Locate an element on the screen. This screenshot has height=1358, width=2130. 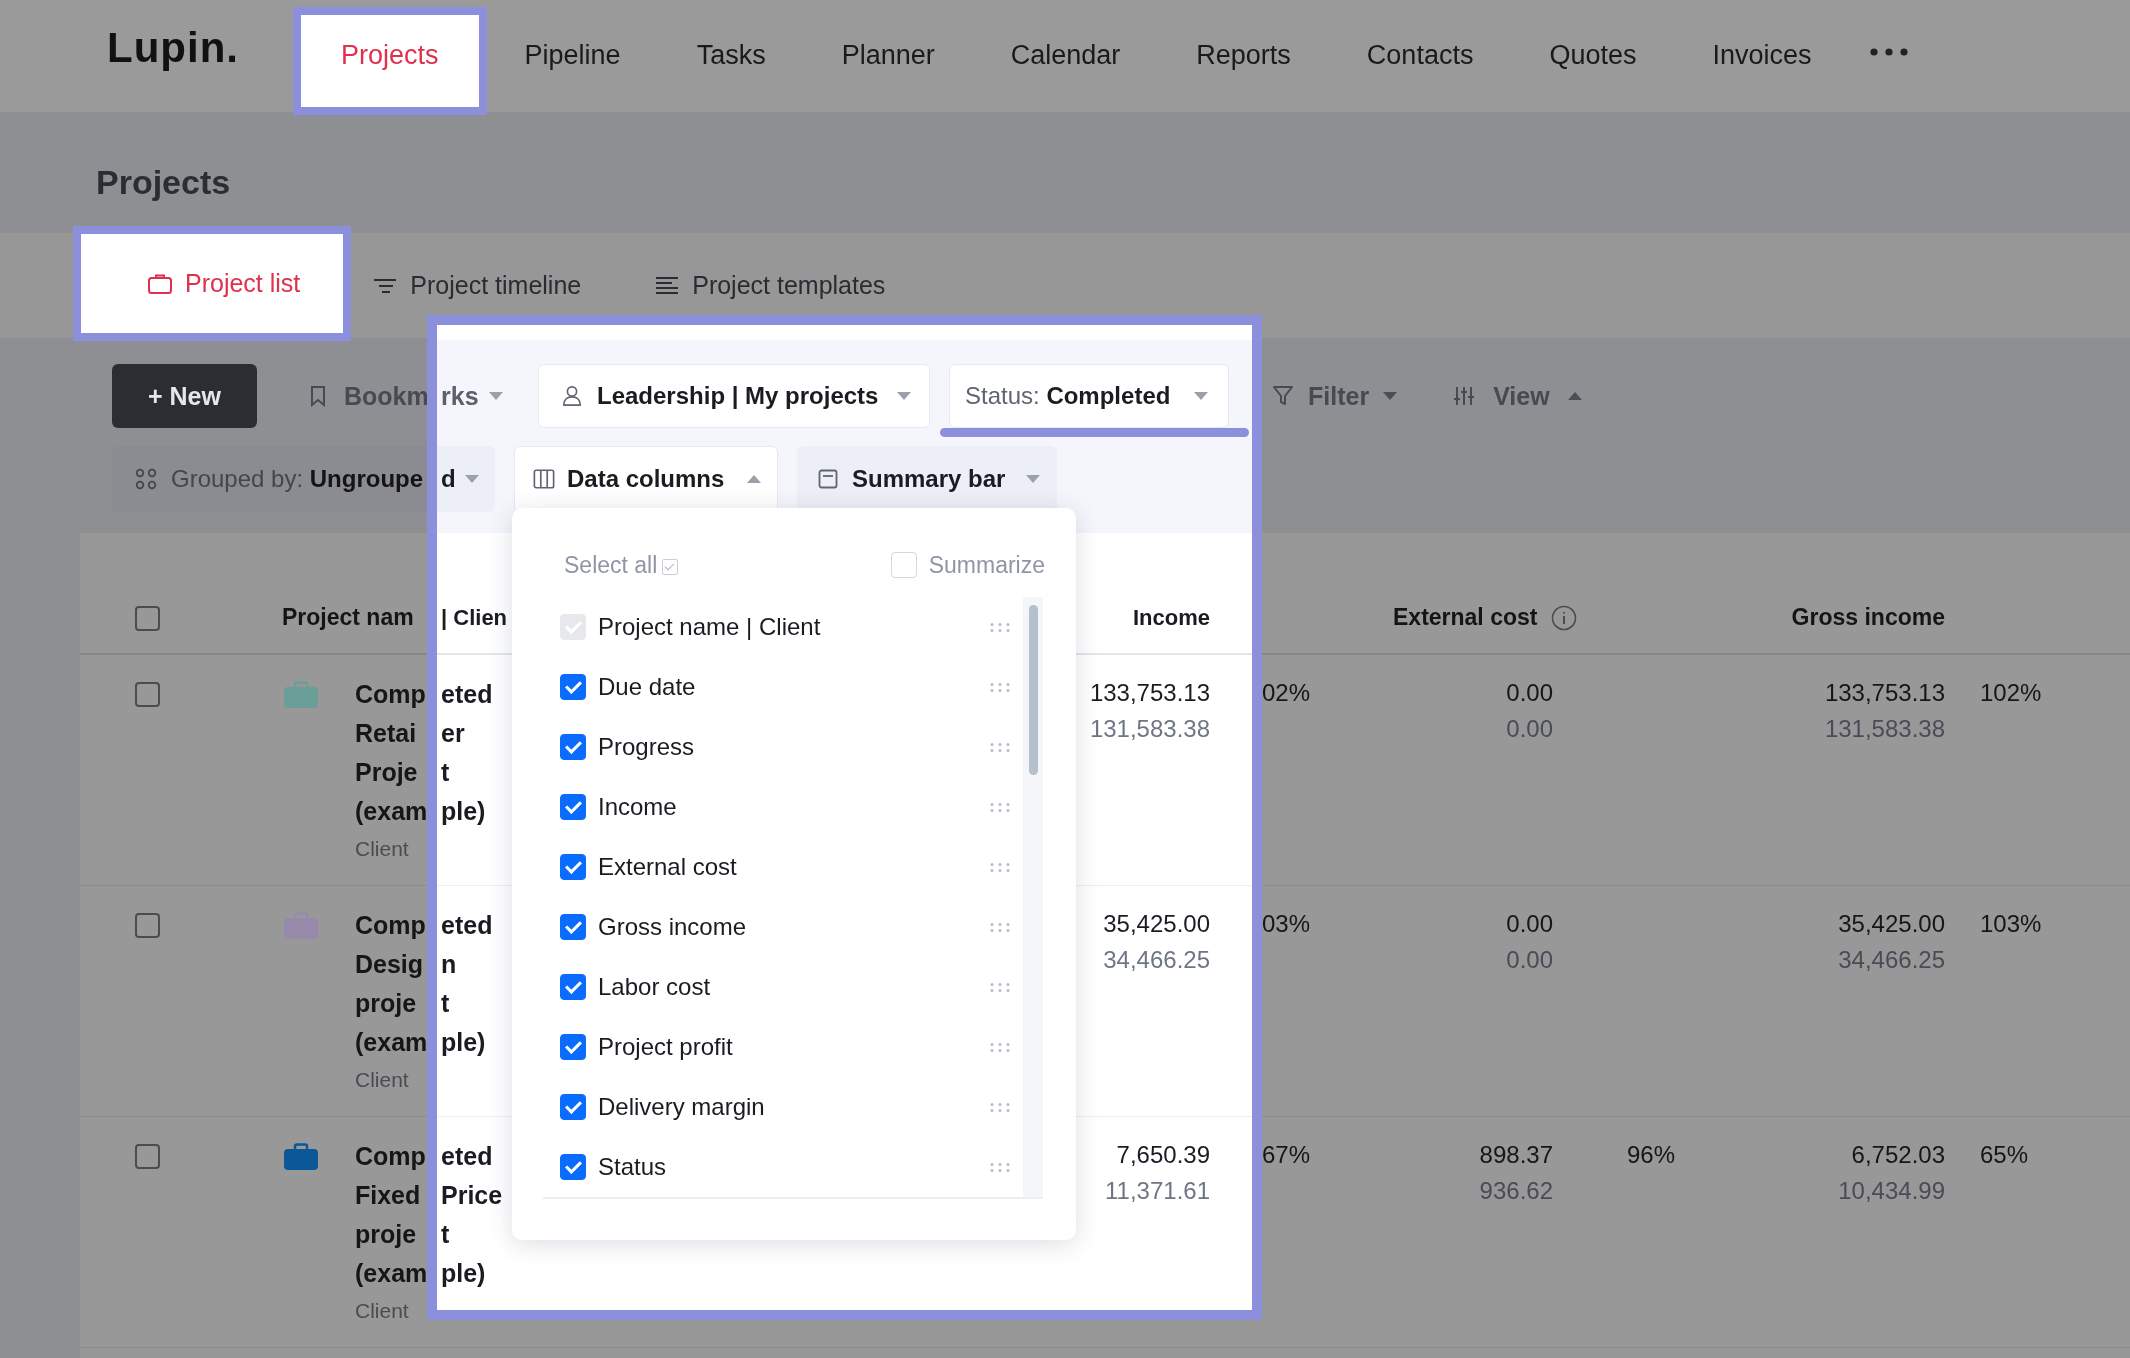
column-header: Income is located at coordinates (1171, 618).